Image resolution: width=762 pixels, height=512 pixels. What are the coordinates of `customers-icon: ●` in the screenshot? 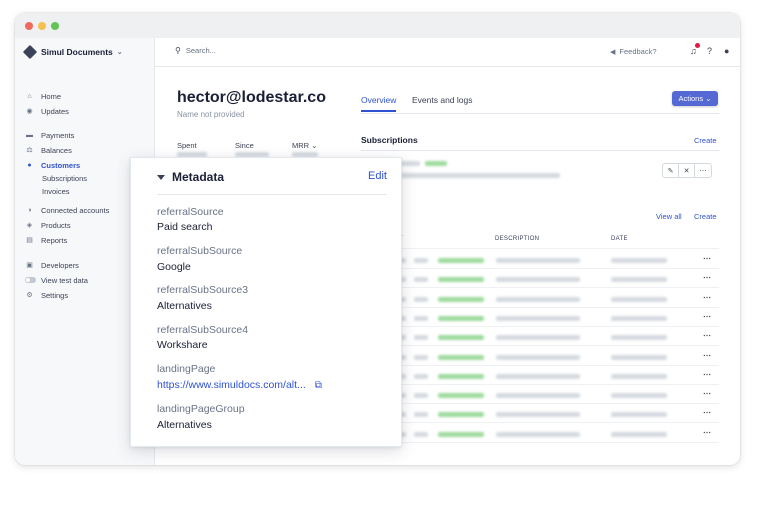 It's located at (29, 165).